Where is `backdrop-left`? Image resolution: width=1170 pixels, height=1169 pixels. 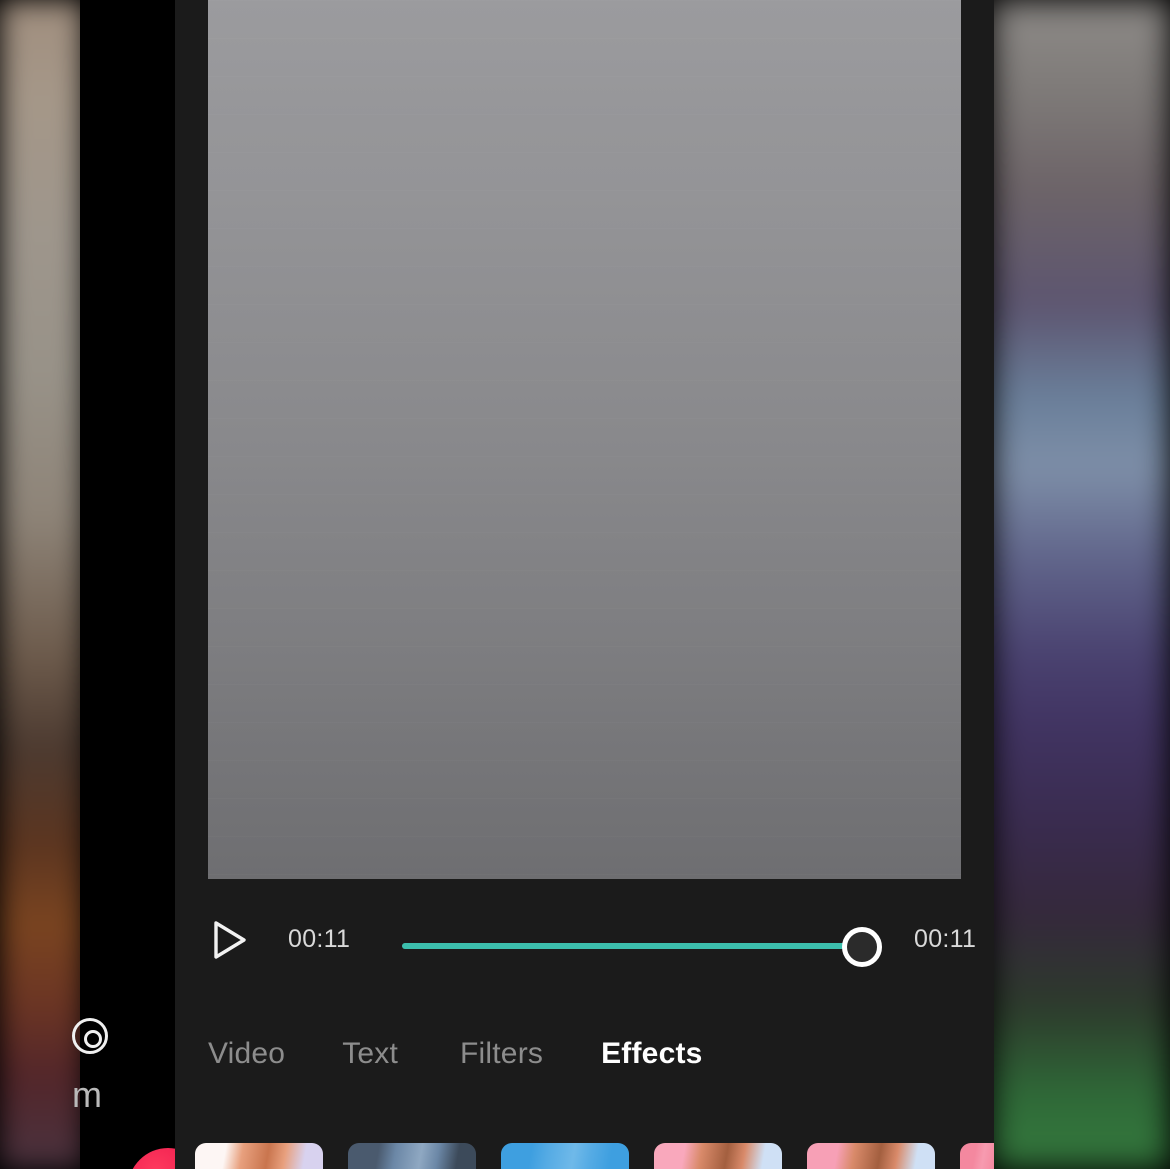 backdrop-left is located at coordinates (42, 584).